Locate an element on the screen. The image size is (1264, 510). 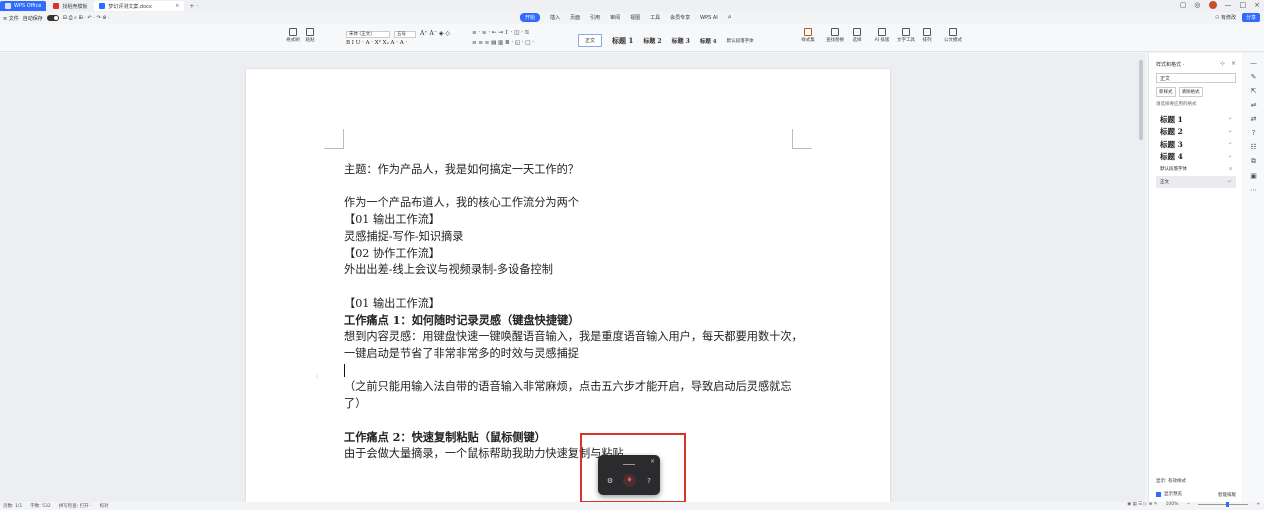
close-panel-icon: × is located at coordinates (1233, 63).